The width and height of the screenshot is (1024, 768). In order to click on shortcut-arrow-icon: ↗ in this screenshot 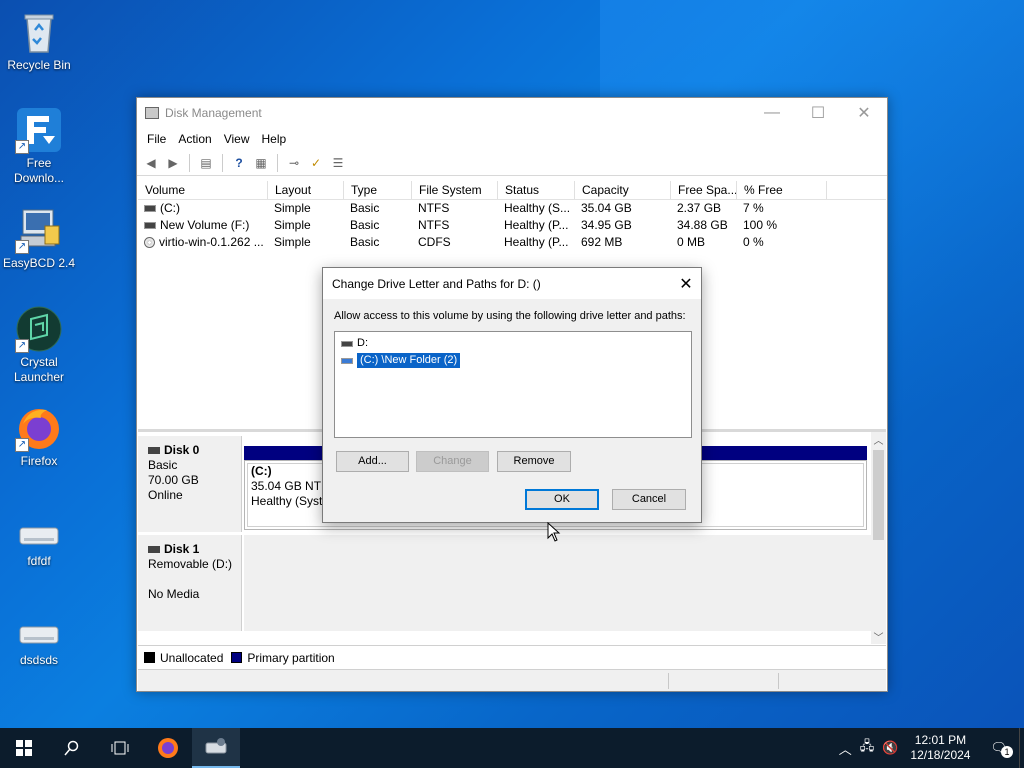, I will do `click(22, 147)`.